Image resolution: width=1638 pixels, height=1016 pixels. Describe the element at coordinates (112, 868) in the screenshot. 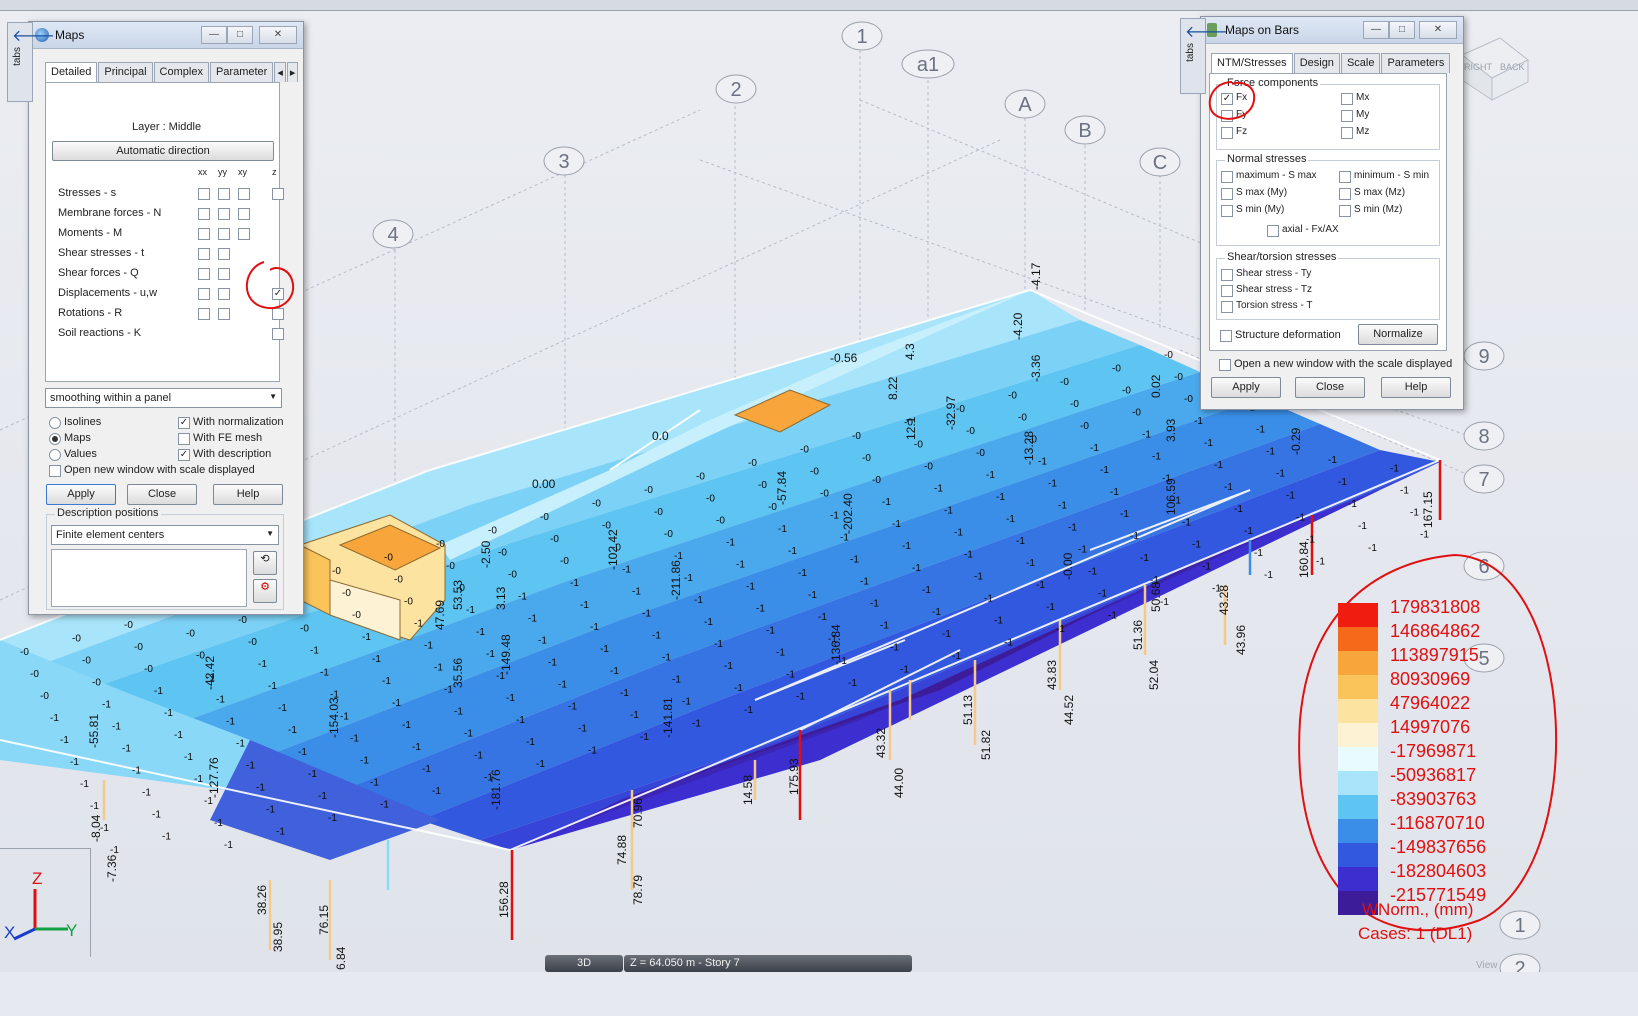

I see `value-label: -7.36` at that location.